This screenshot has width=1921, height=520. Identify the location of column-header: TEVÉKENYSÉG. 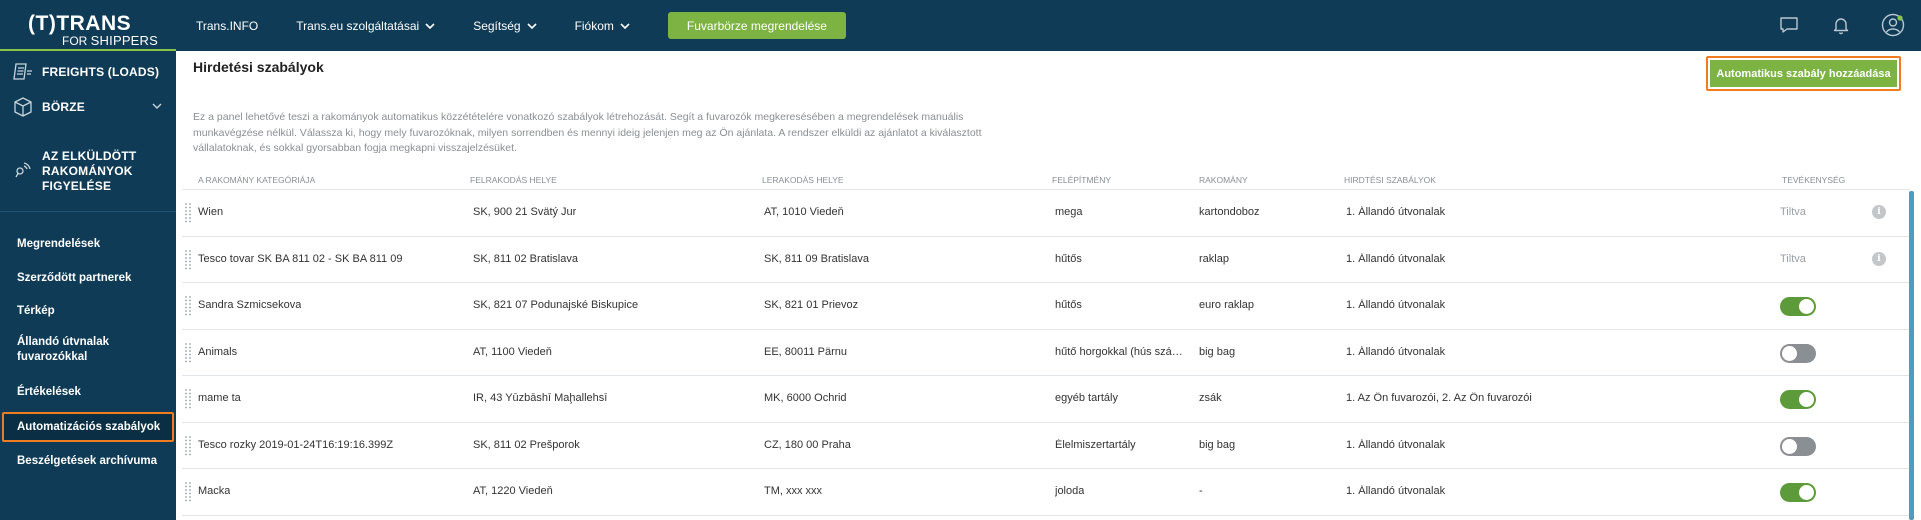
(1814, 180).